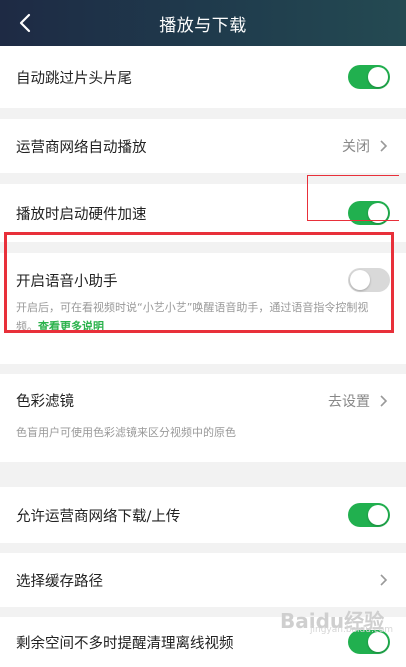  What do you see at coordinates (67, 281) in the screenshot?
I see `setting-label: 开启语音小助手` at bounding box center [67, 281].